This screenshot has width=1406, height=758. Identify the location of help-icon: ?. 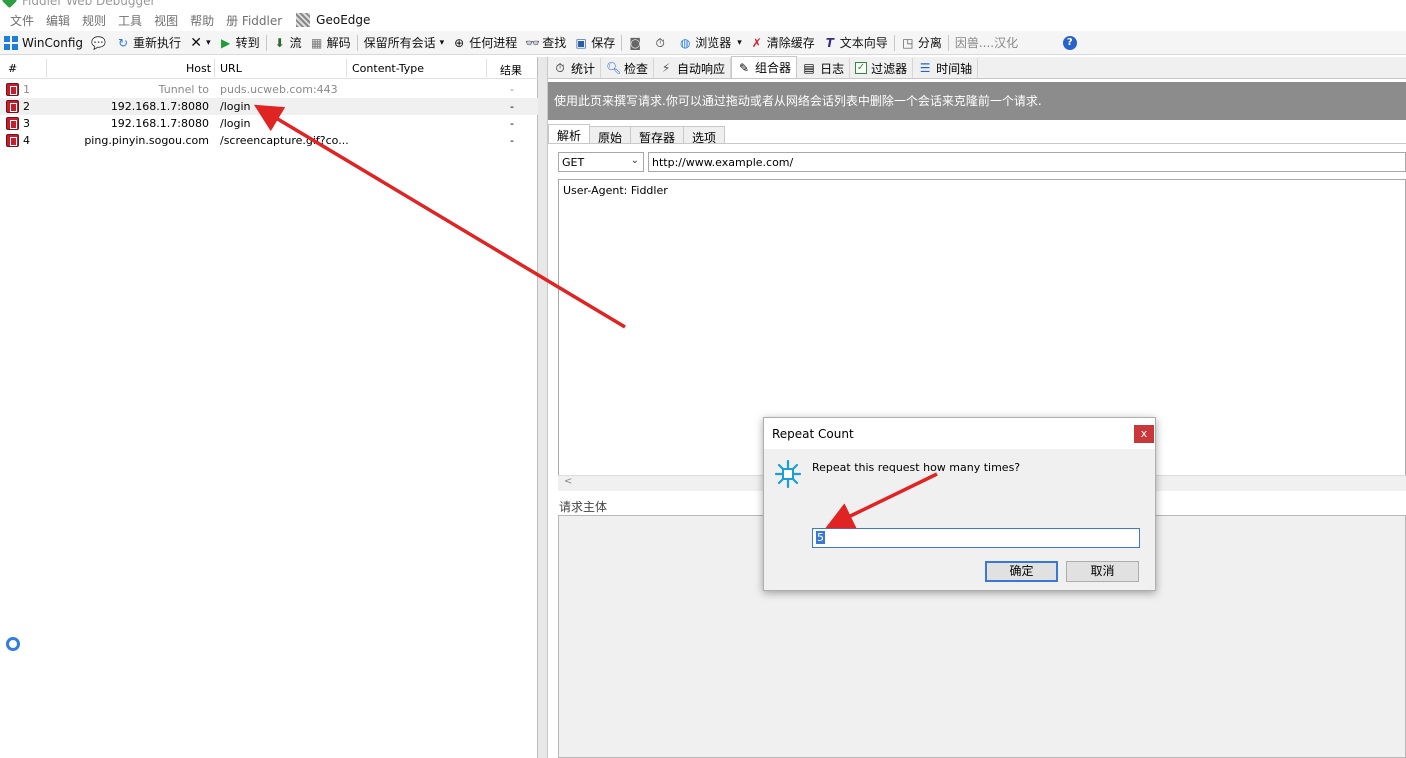
(1069, 42).